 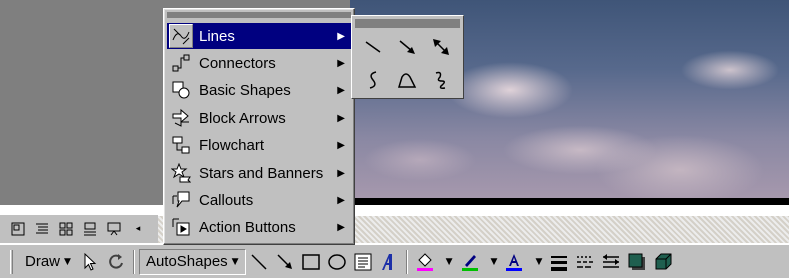 What do you see at coordinates (247, 227) in the screenshot?
I see `menu-item-label: Action Buttons` at bounding box center [247, 227].